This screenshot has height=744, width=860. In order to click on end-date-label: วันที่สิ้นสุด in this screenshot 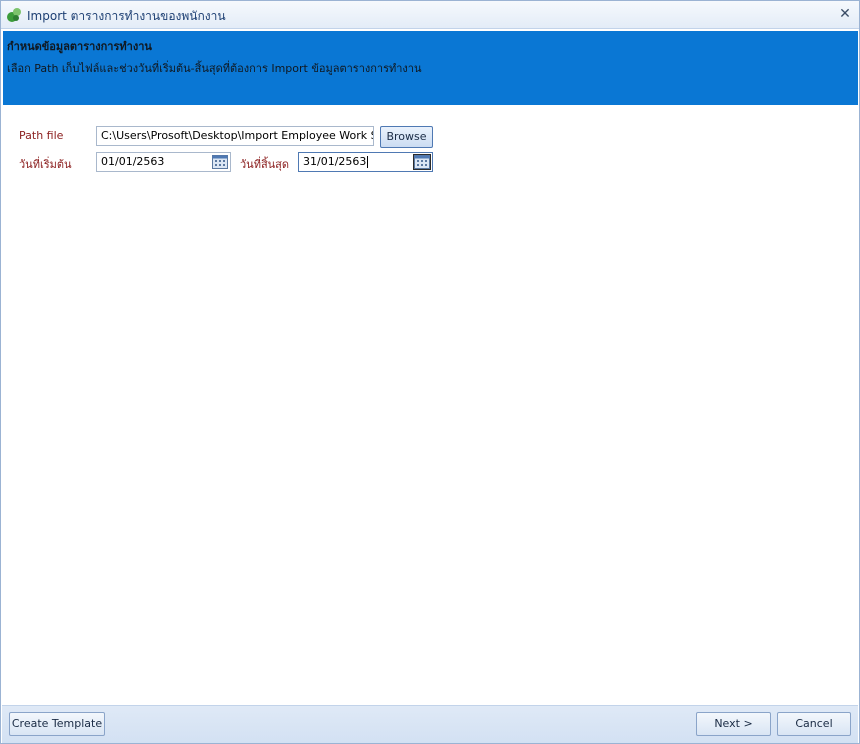, I will do `click(265, 164)`.